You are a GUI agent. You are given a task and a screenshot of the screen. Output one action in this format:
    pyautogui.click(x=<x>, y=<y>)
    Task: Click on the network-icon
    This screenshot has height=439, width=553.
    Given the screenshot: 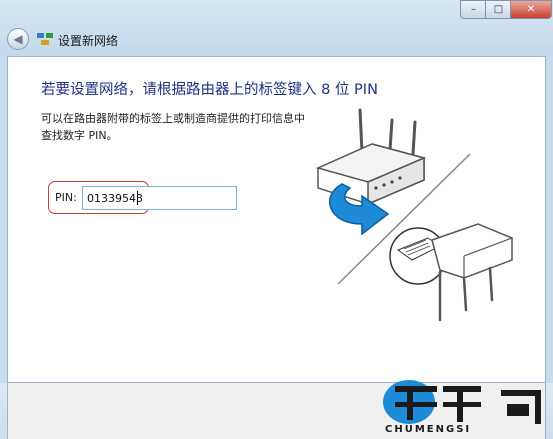 What is the action you would take?
    pyautogui.click(x=45, y=39)
    